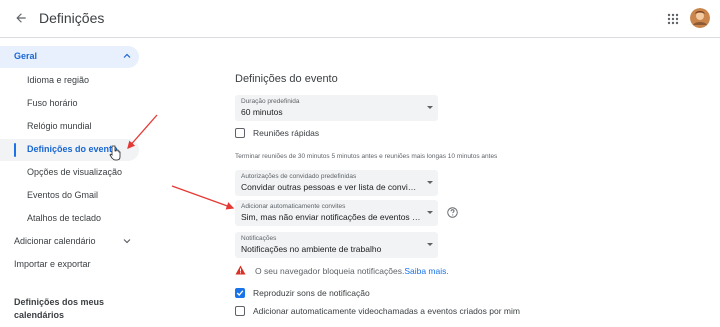  I want to click on apps-button, so click(673, 19).